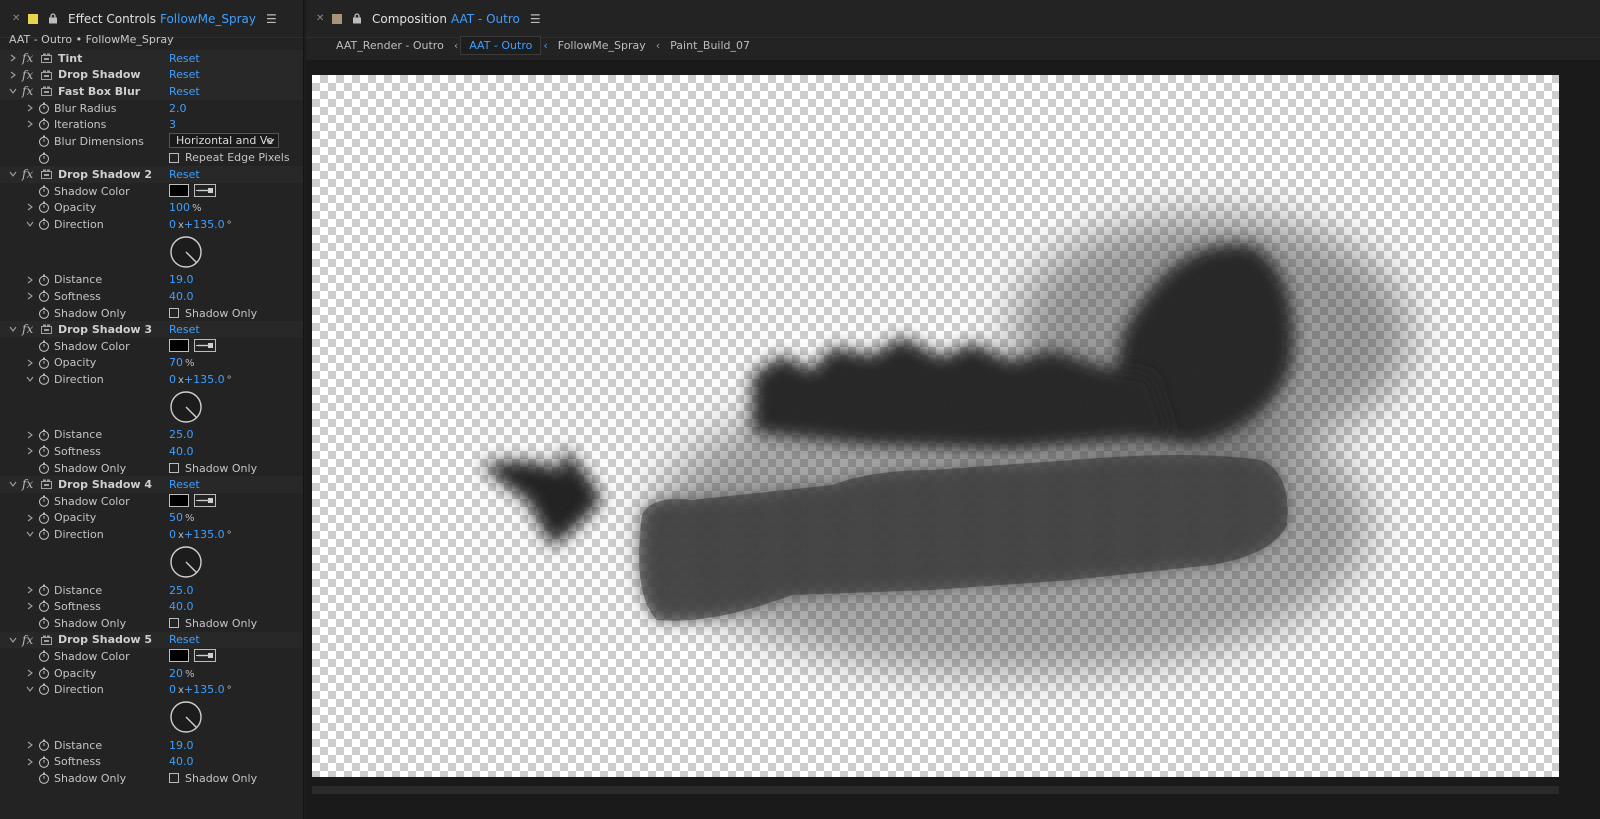 This screenshot has height=819, width=1600. I want to click on effect-drop-shadow-n: fx Drop Shadow 5 Reset, so click(151, 640).